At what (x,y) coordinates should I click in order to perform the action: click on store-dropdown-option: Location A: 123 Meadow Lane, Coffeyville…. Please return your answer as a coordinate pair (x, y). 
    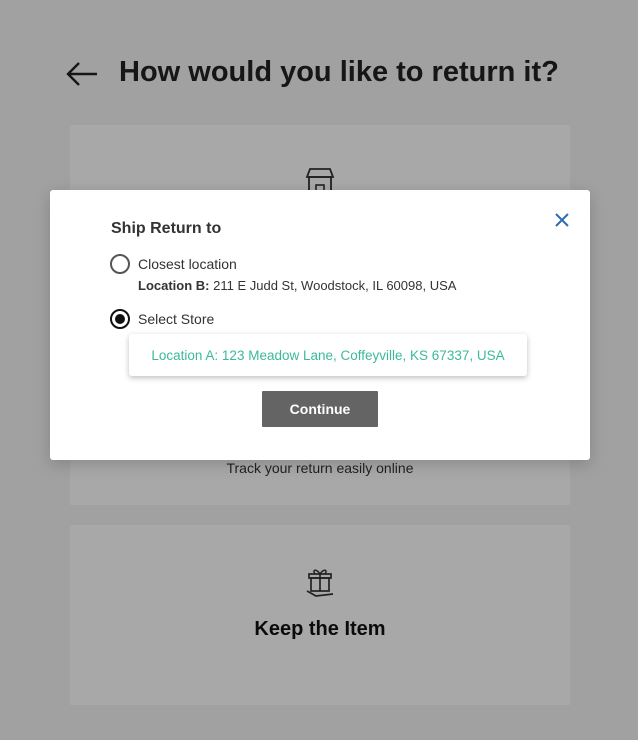
    Looking at the image, I should click on (328, 355).